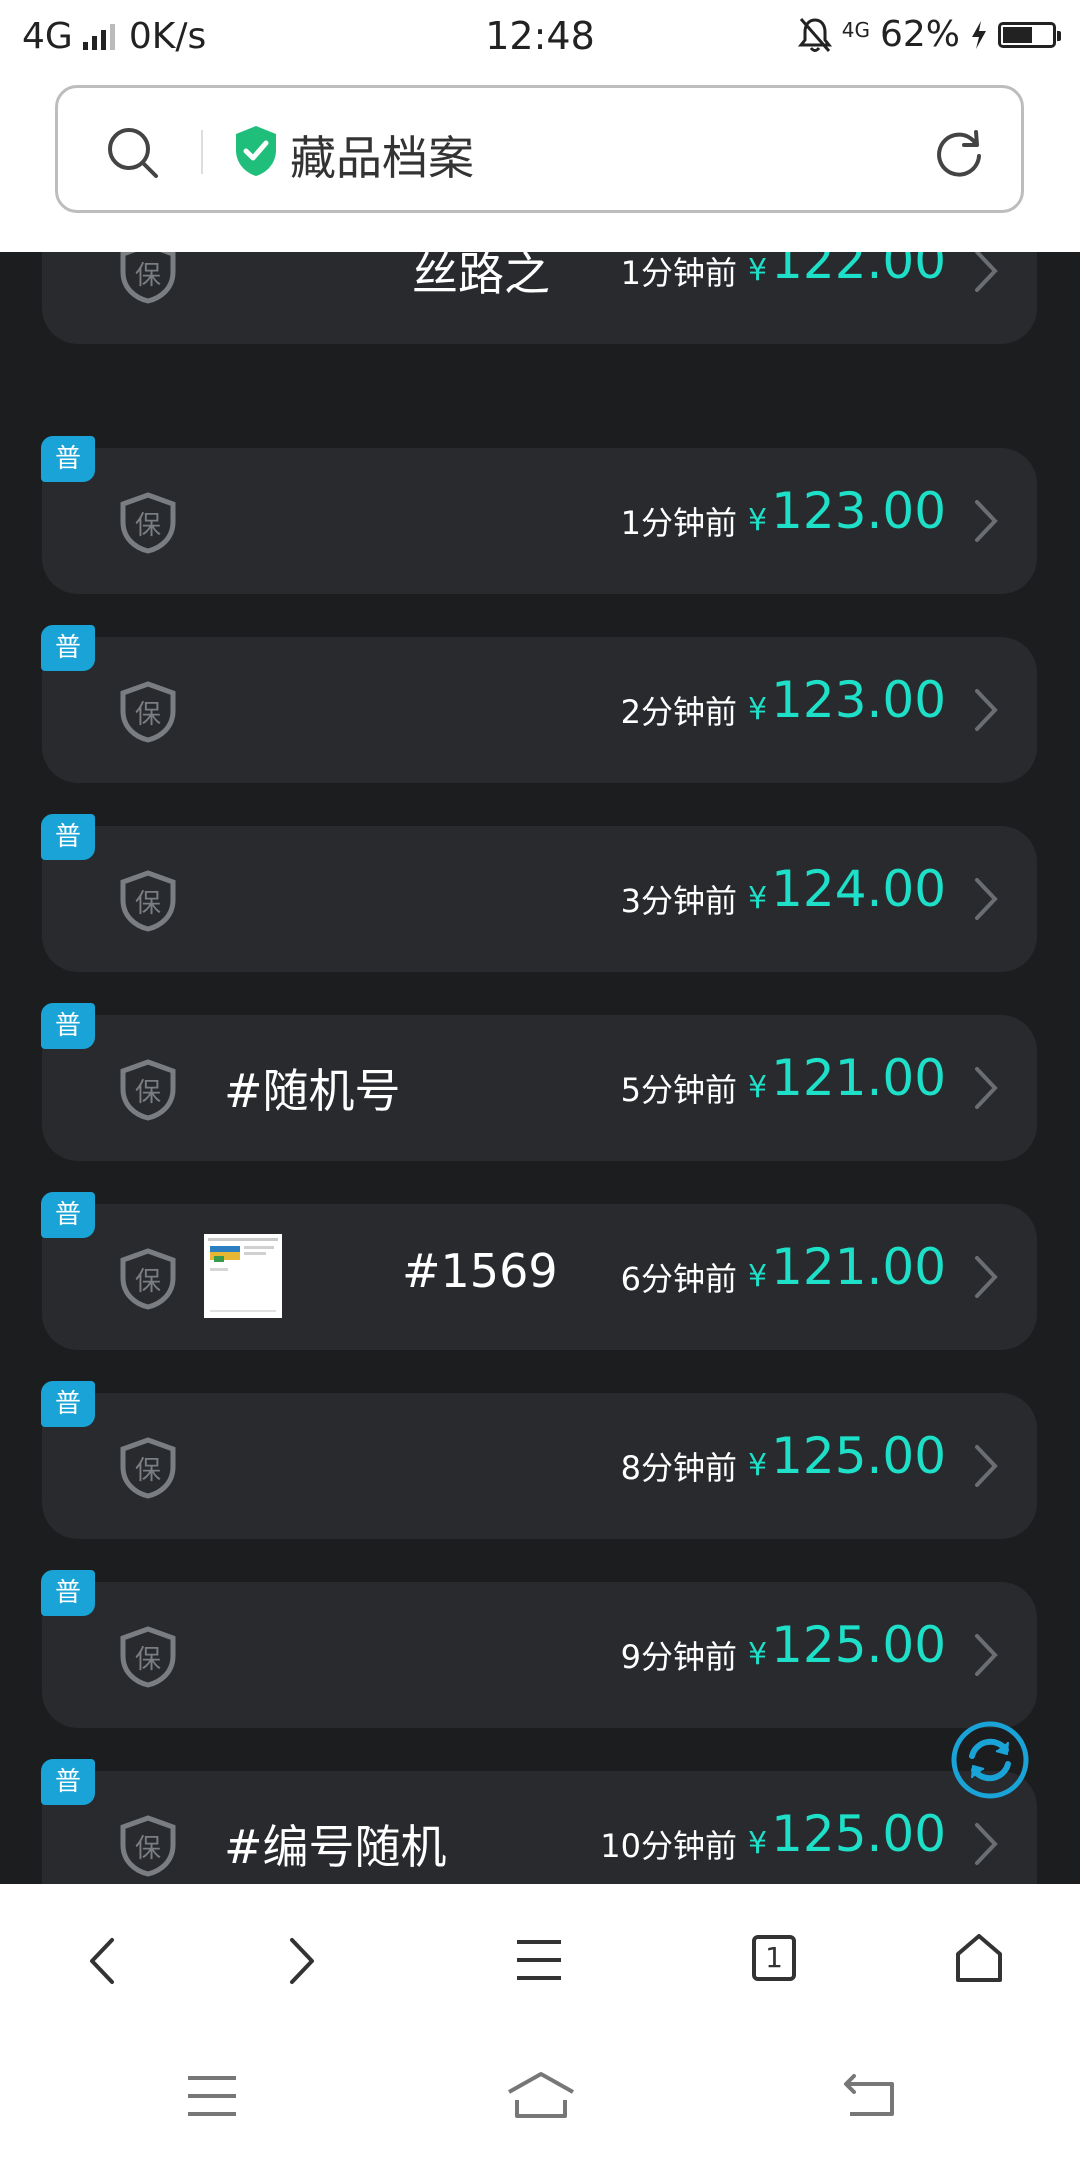 This screenshot has width=1080, height=2160. Describe the element at coordinates (539, 704) in the screenshot. I see `listing-row: 普 保 2分钟前 ¥123.00` at that location.